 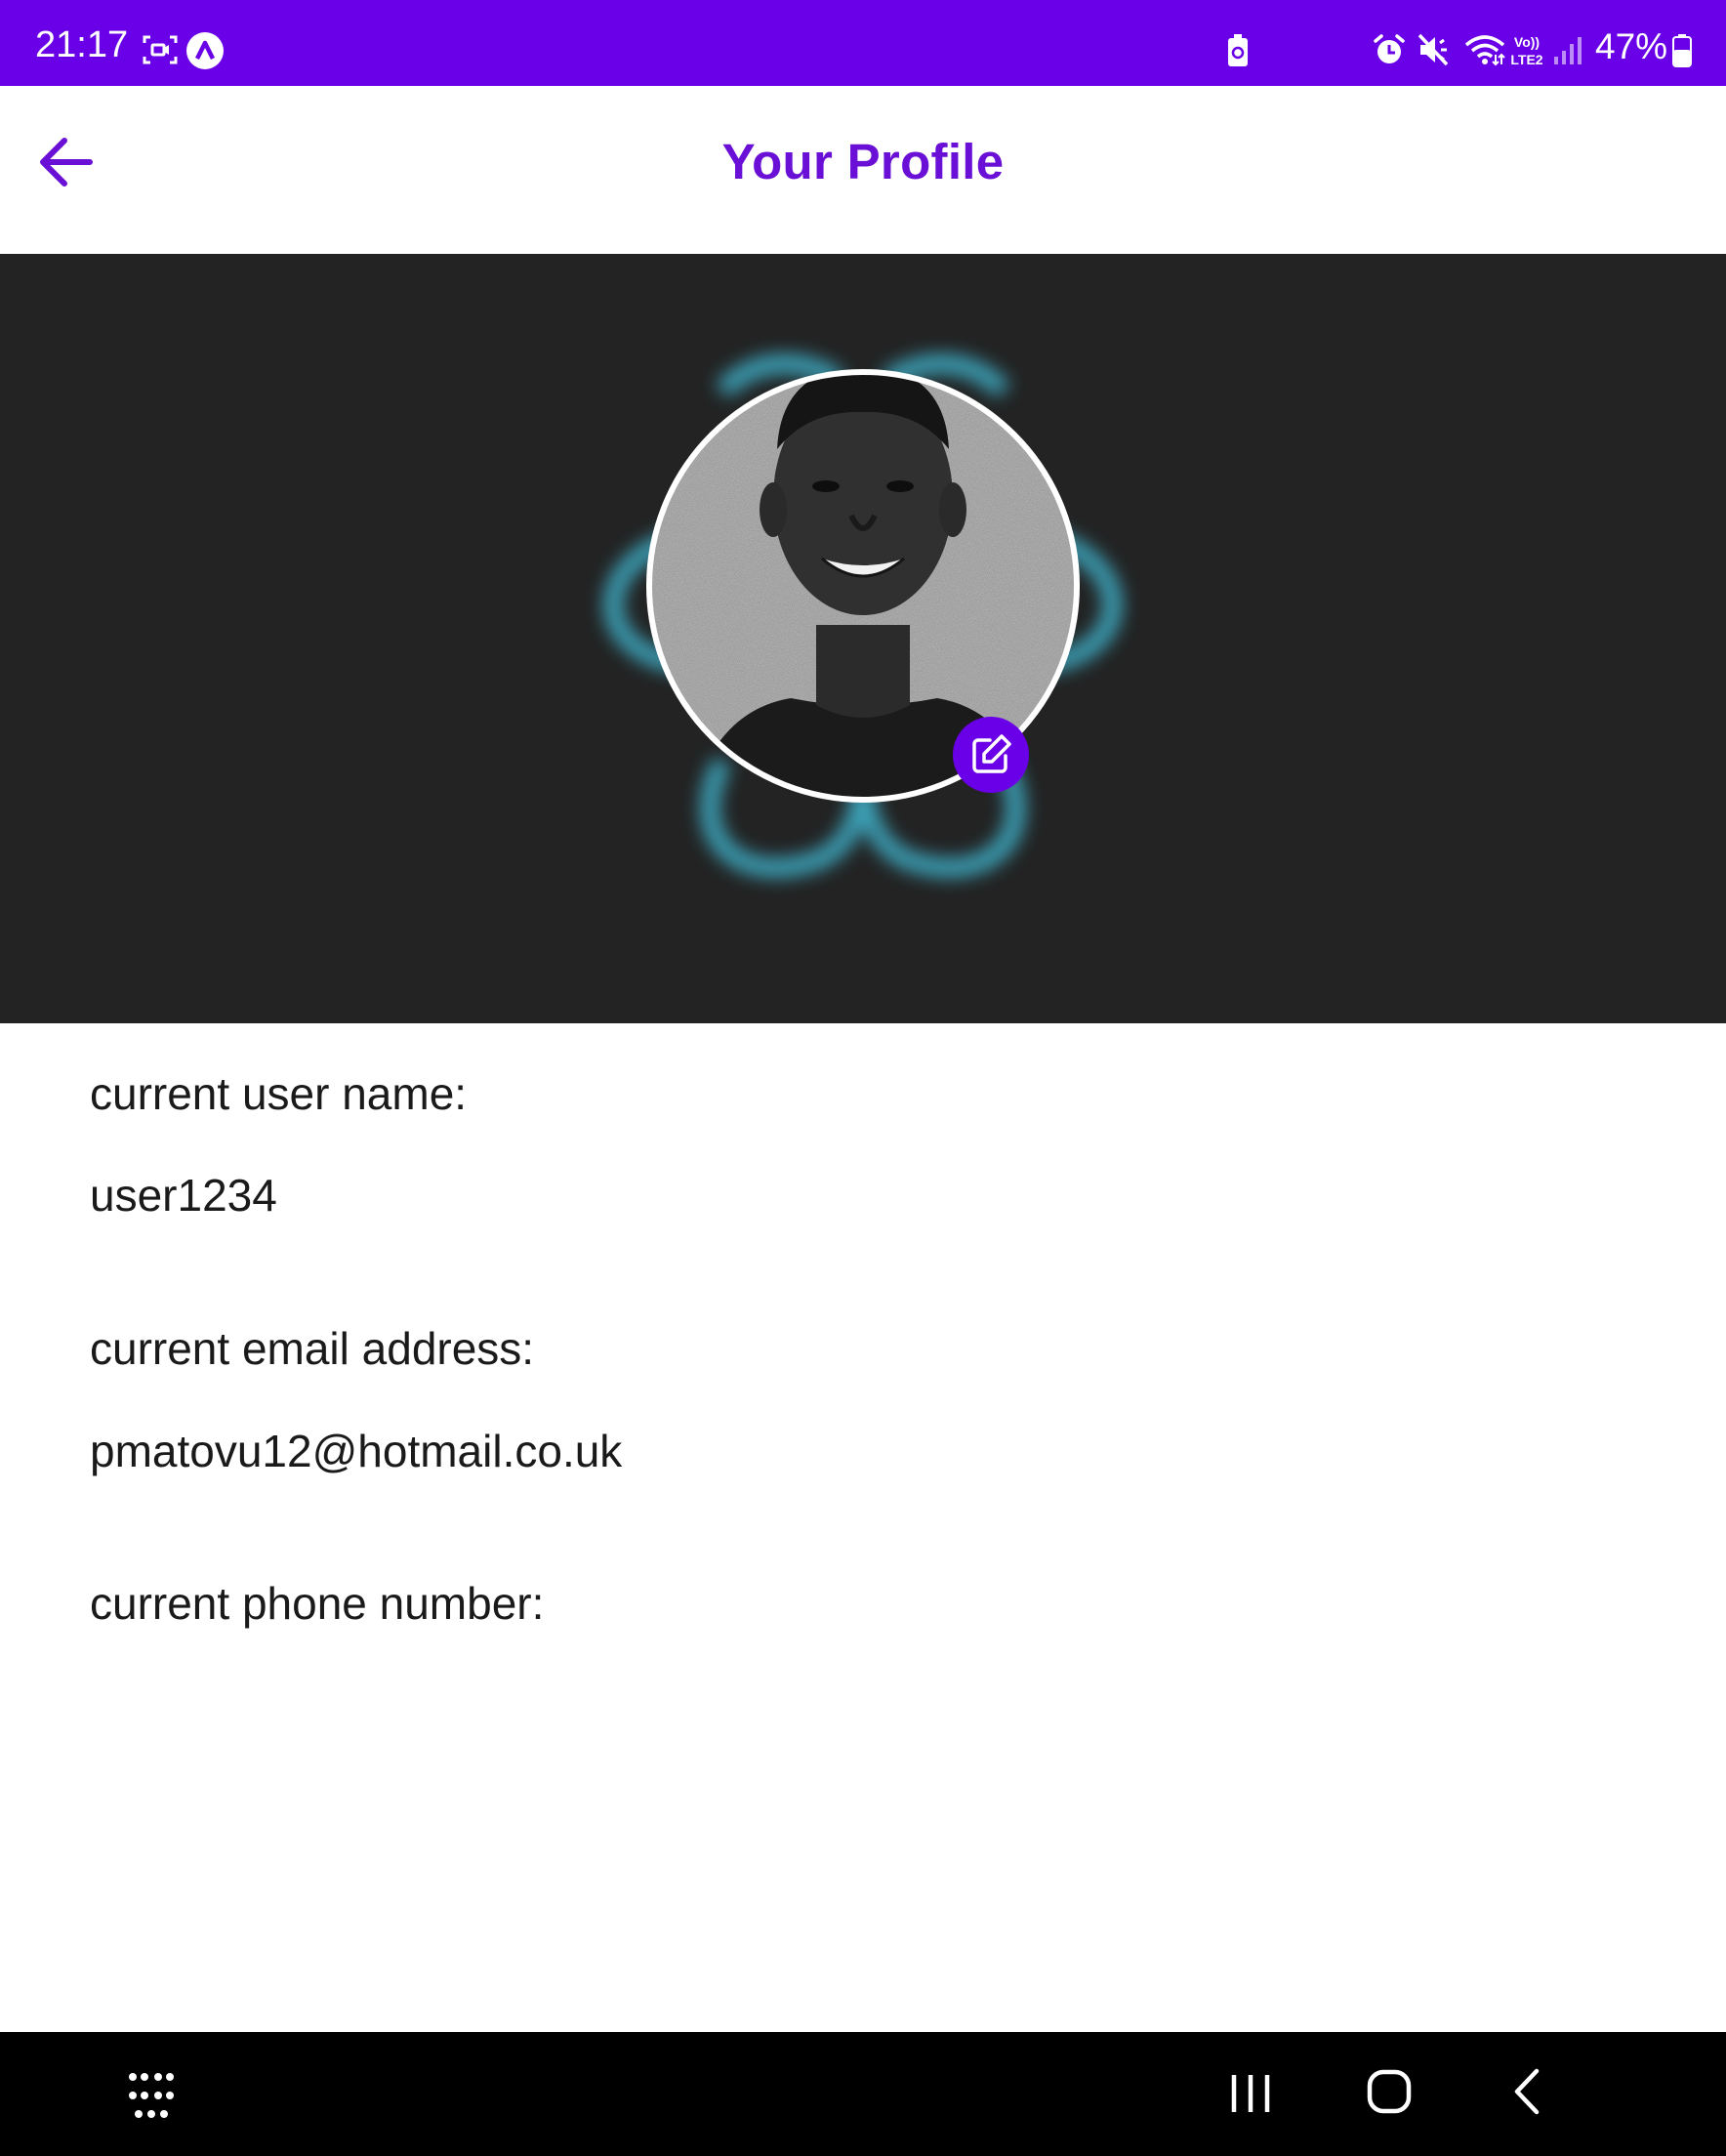 I want to click on svg-text: LTE2, so click(x=1526, y=60).